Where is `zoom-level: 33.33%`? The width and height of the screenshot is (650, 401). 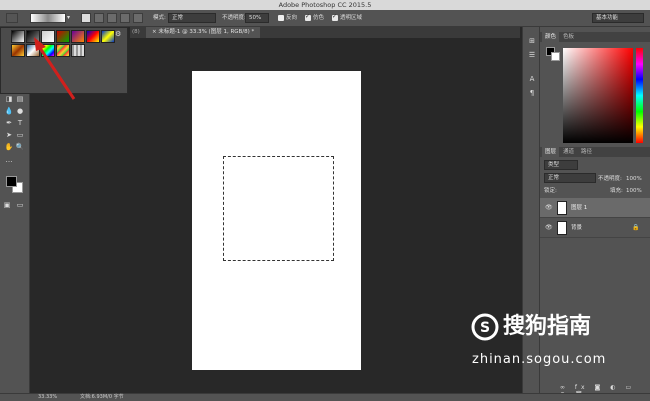 zoom-level: 33.33% is located at coordinates (47, 397).